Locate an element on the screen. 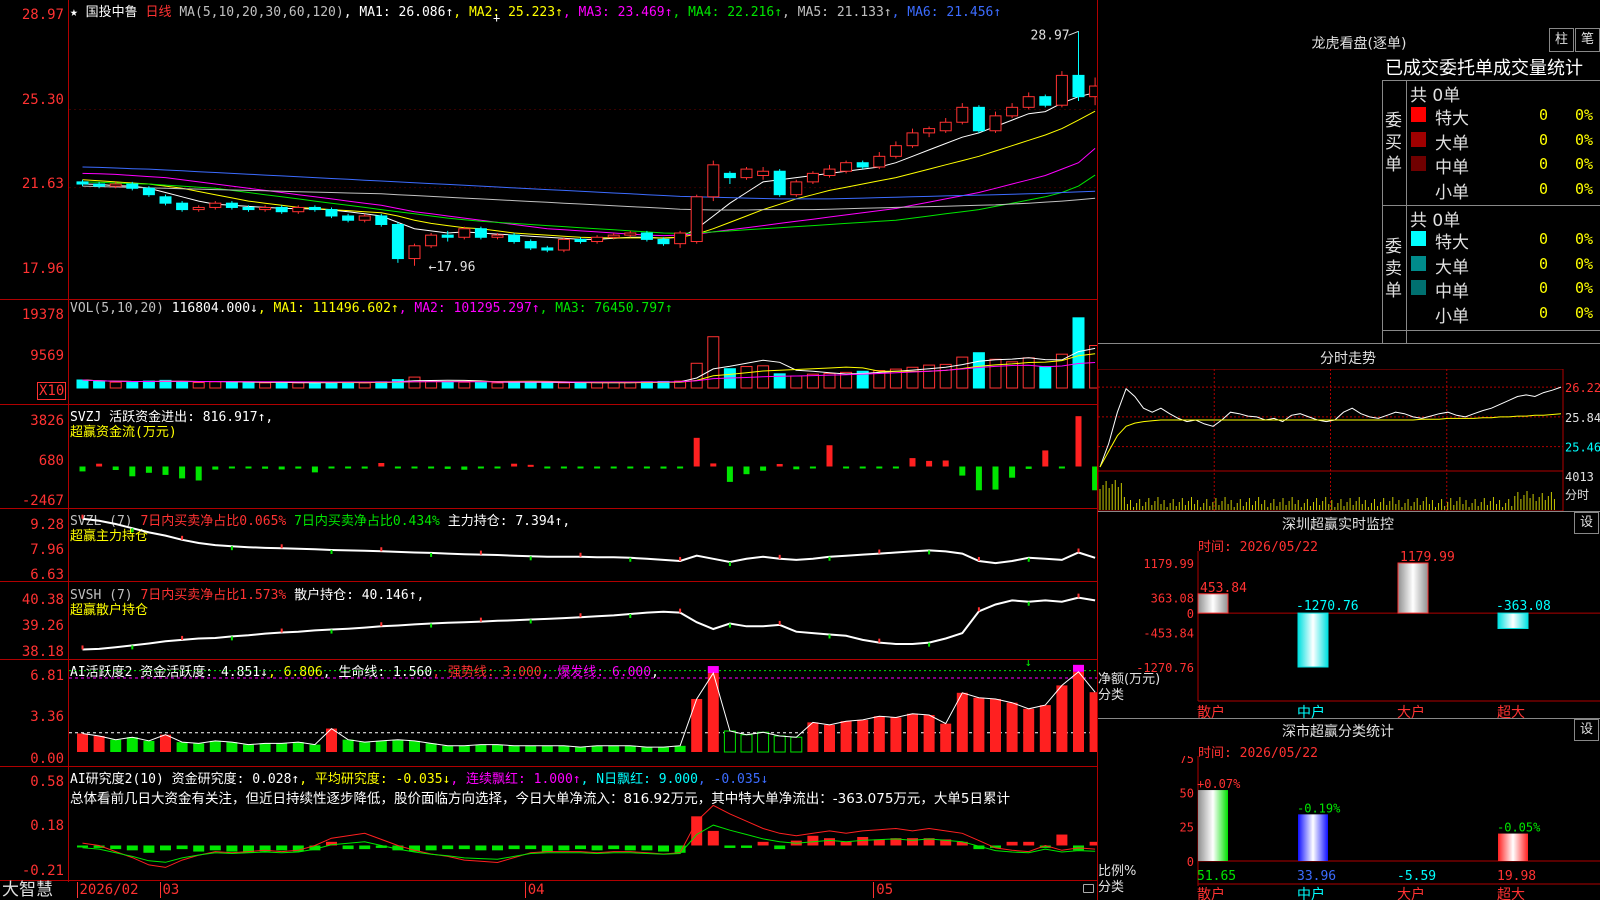 The image size is (1600, 900). sell-type-label: 大单 is located at coordinates (1452, 267).